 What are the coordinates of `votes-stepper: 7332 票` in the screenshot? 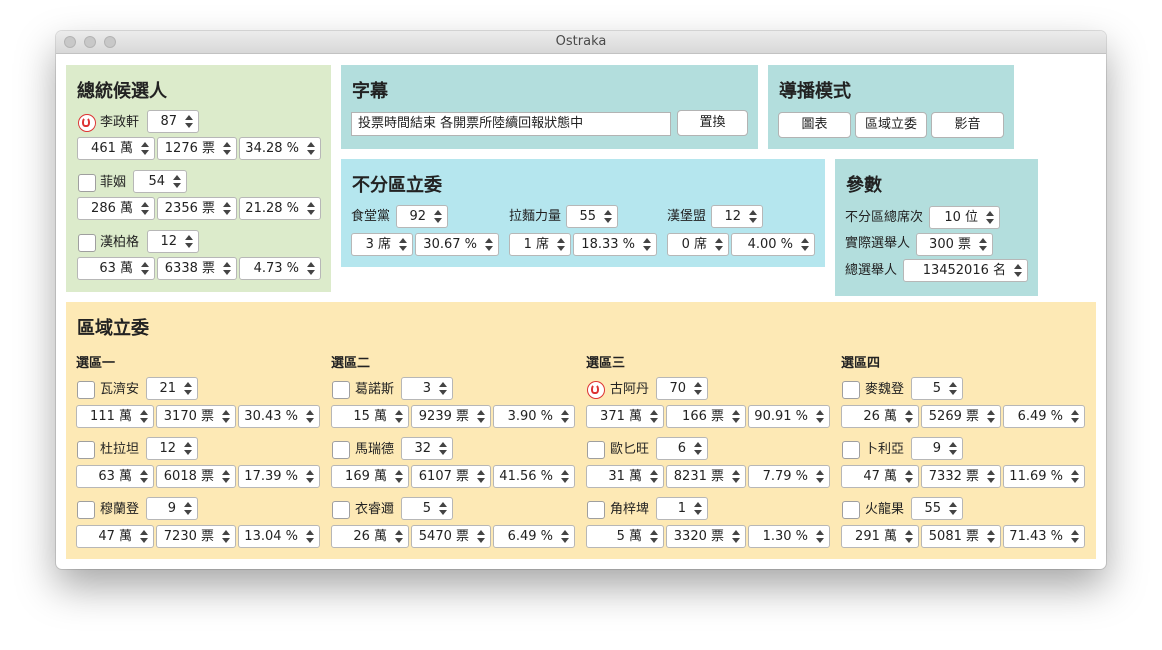 It's located at (961, 476).